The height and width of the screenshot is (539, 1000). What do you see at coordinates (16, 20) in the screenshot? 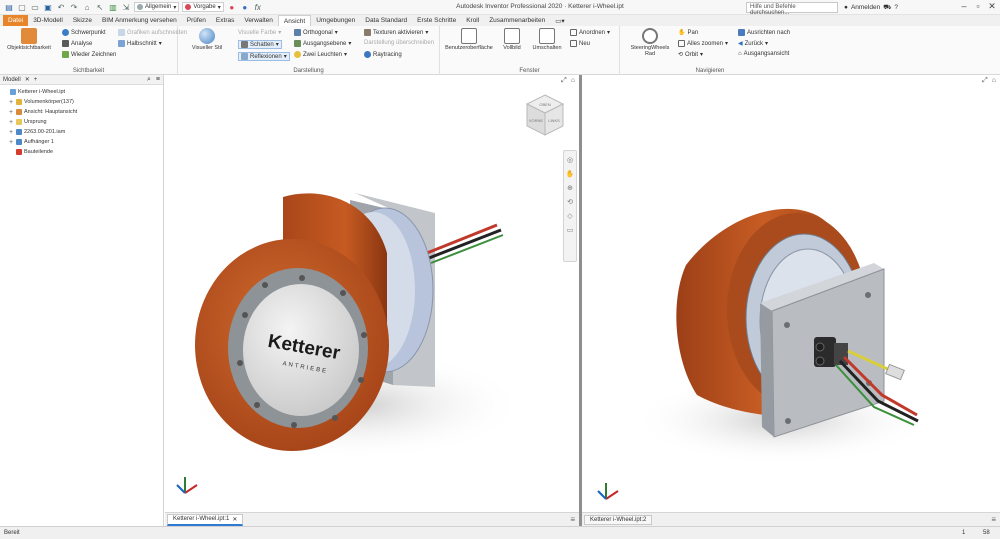
I see `tab-datei: Datei` at bounding box center [16, 20].